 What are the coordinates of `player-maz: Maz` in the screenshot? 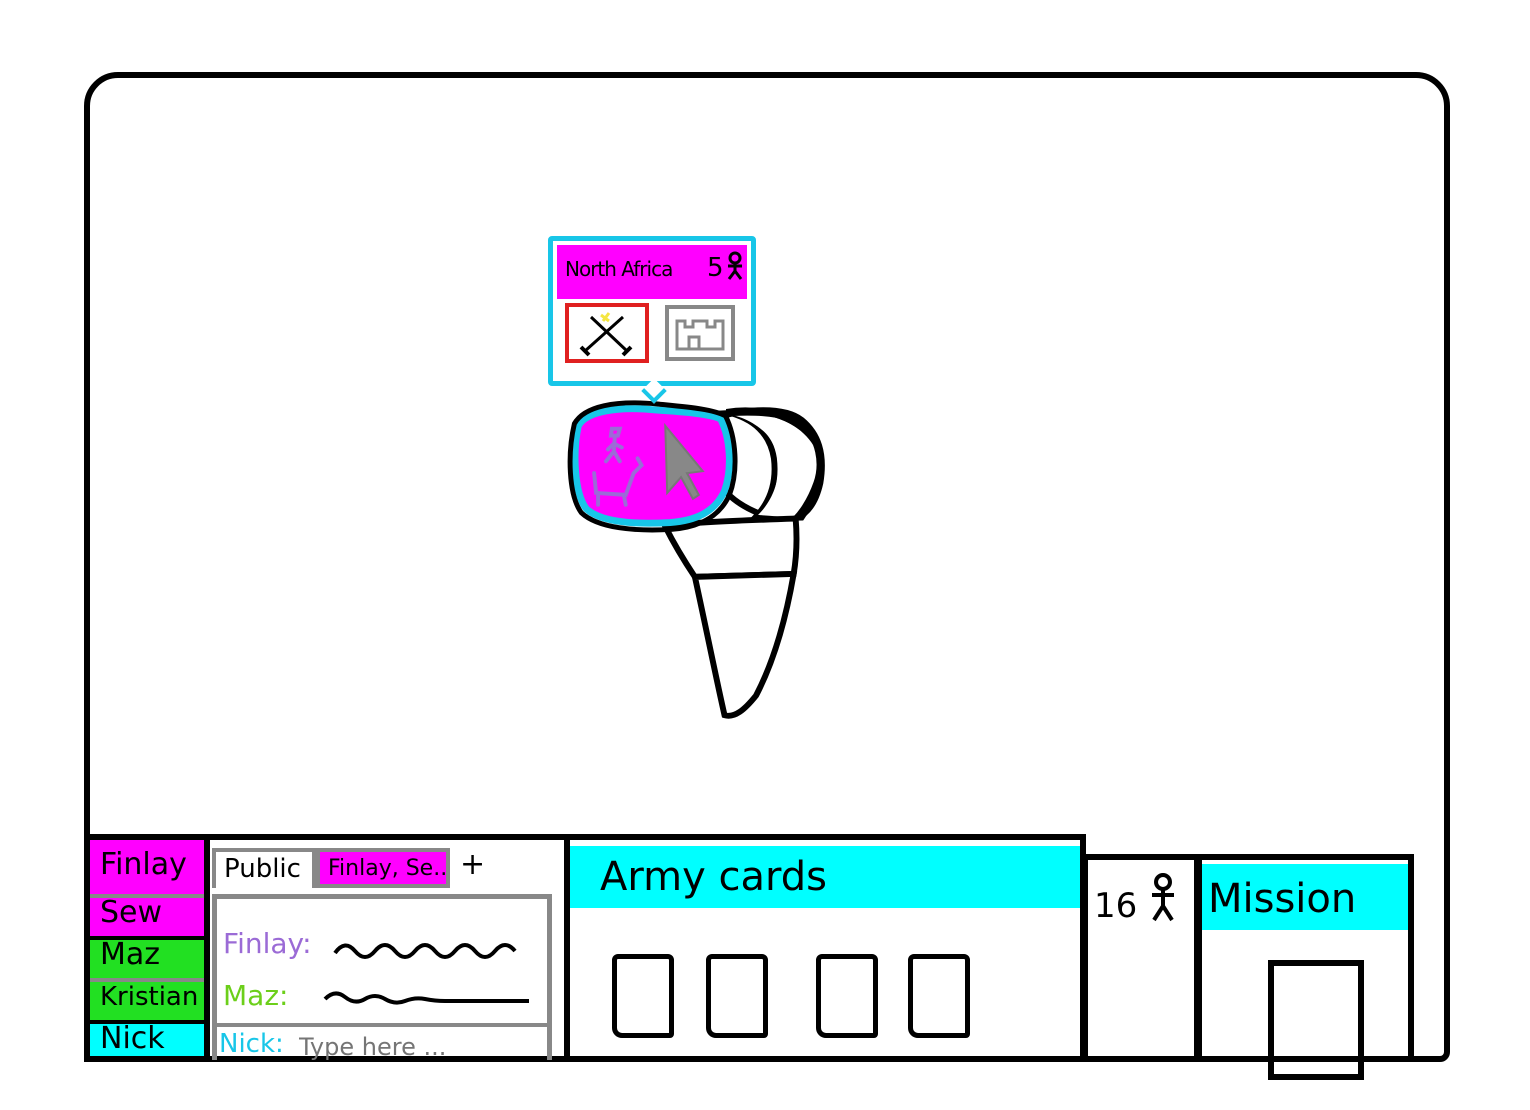 It's located at (147, 957).